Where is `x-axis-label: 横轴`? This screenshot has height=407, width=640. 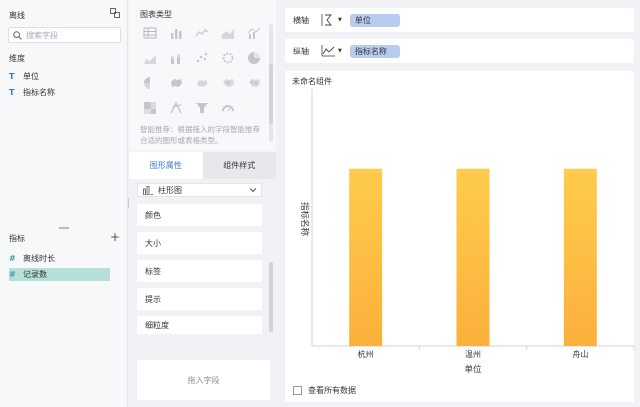
x-axis-label: 横轴 is located at coordinates (301, 20).